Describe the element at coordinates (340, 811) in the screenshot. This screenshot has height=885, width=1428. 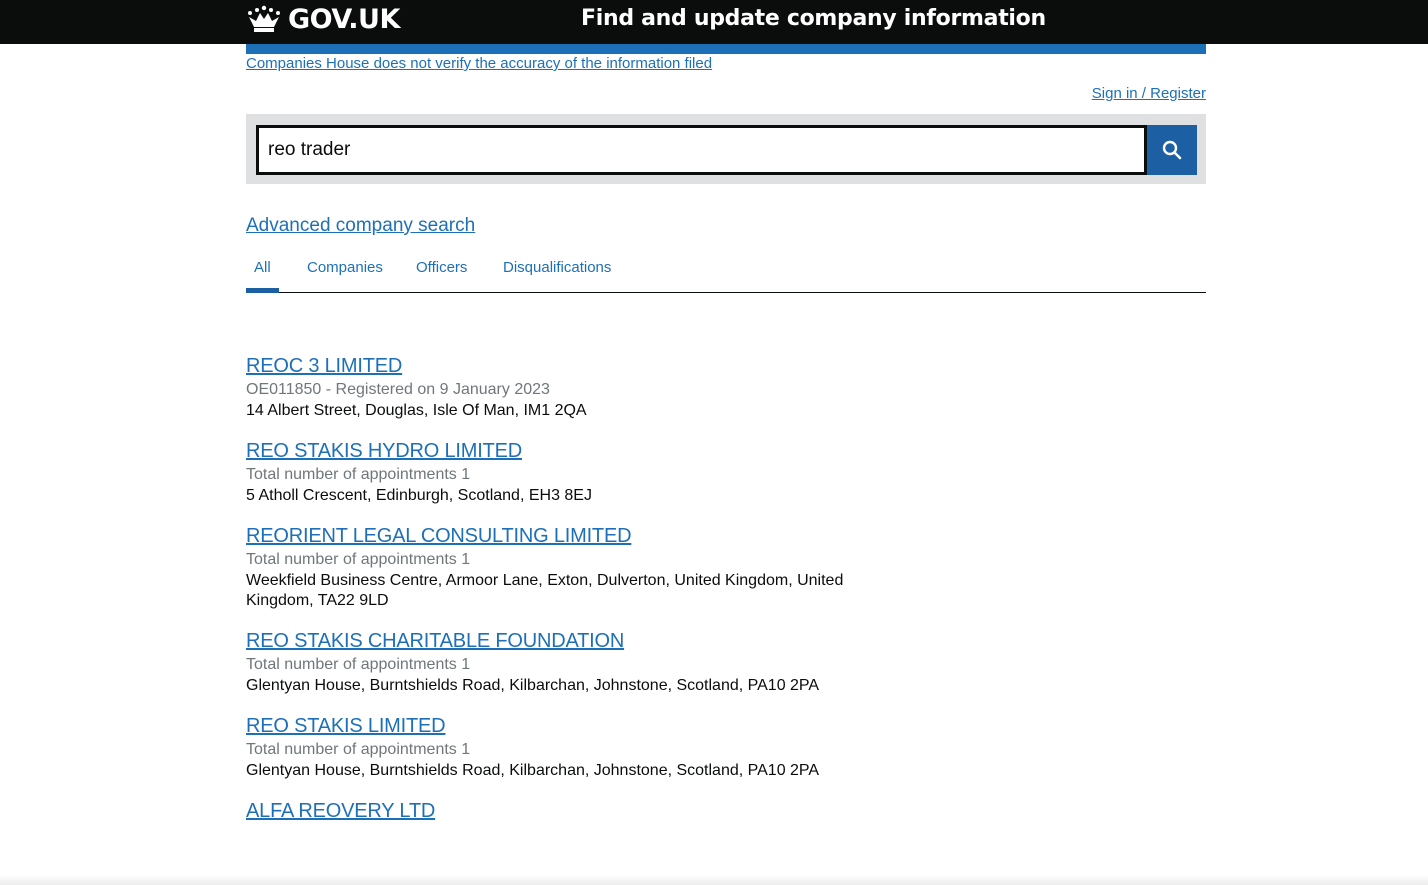
I see `result-title-link: ALFA REOVERY LTD` at that location.